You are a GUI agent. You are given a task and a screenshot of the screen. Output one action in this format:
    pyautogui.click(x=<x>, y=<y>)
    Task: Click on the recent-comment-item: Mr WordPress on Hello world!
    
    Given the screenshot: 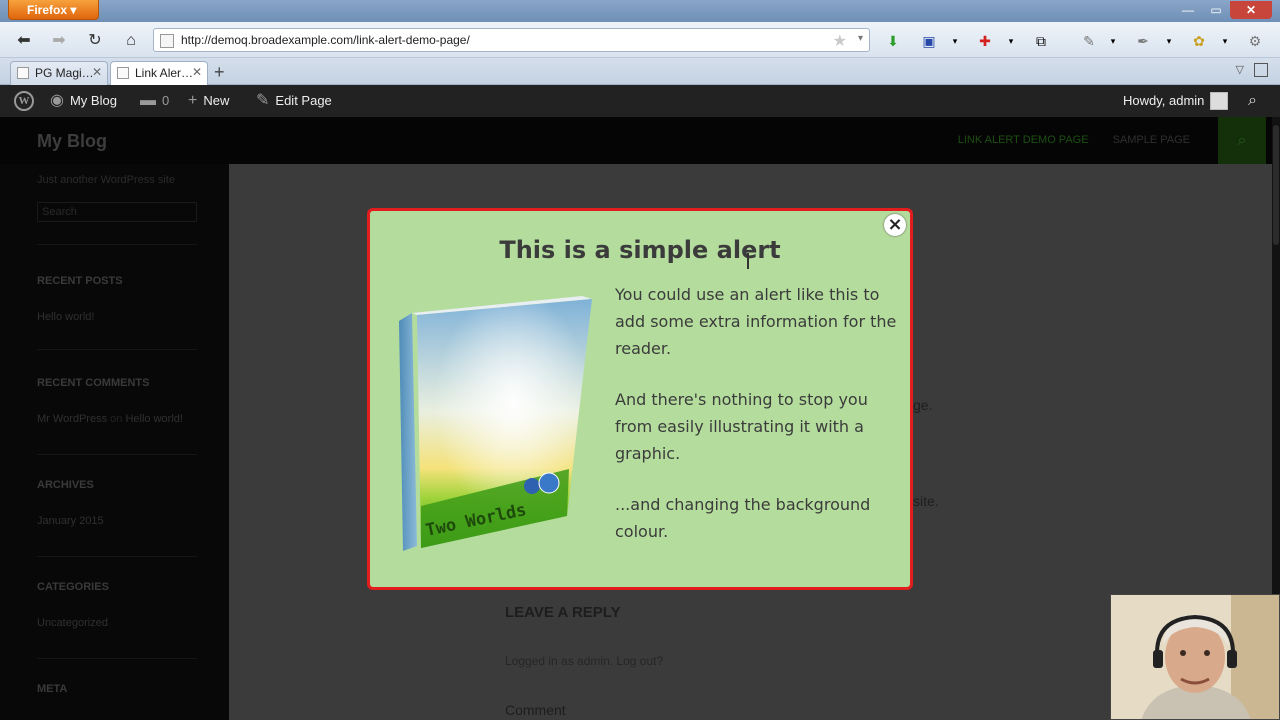 What is the action you would take?
    pyautogui.click(x=110, y=419)
    